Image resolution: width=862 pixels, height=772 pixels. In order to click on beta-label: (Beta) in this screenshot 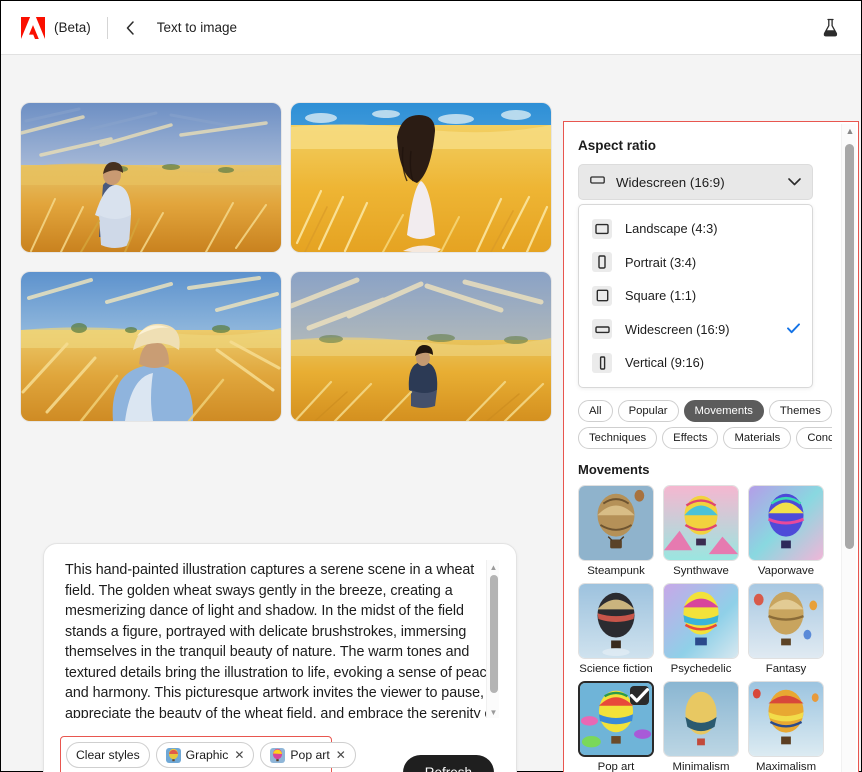, I will do `click(72, 27)`.